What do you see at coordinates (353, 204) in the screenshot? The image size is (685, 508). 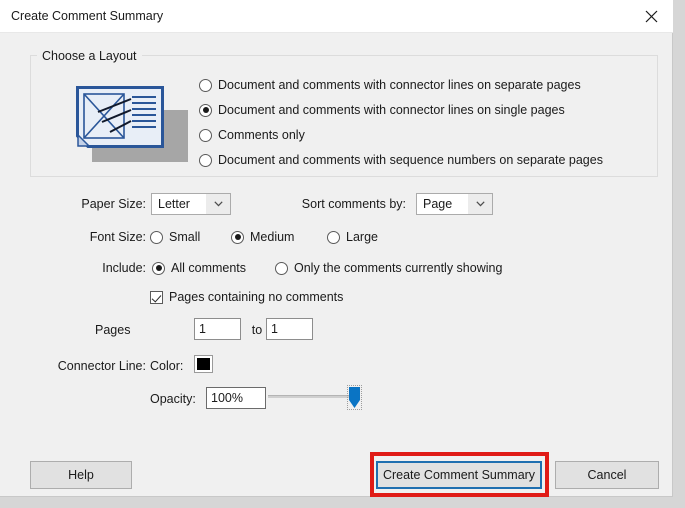 I see `sort-comments-label: Sort comments by:` at bounding box center [353, 204].